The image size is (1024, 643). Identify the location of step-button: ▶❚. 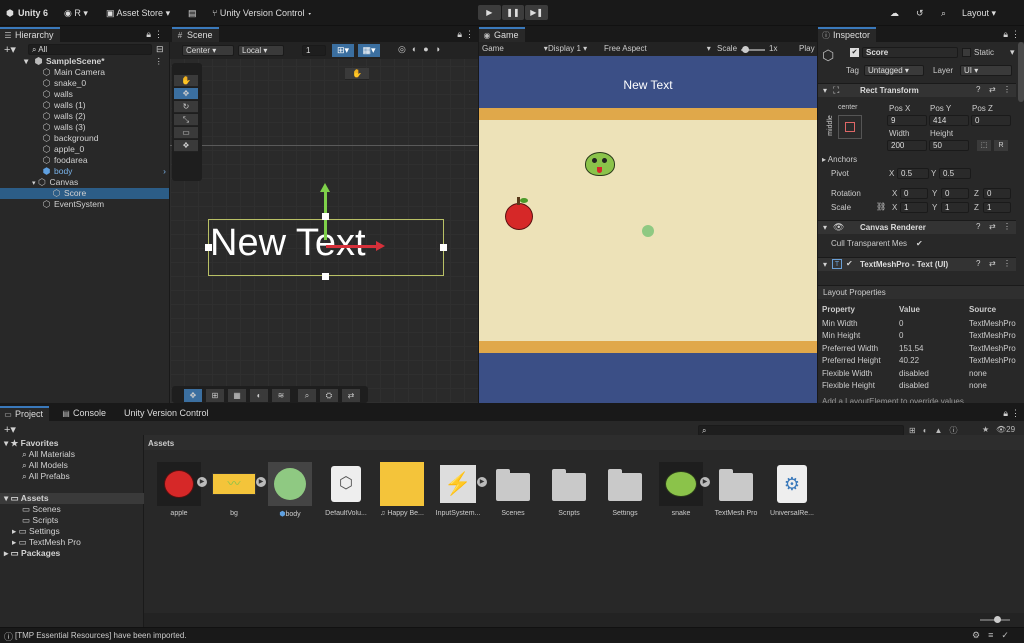
(537, 12).